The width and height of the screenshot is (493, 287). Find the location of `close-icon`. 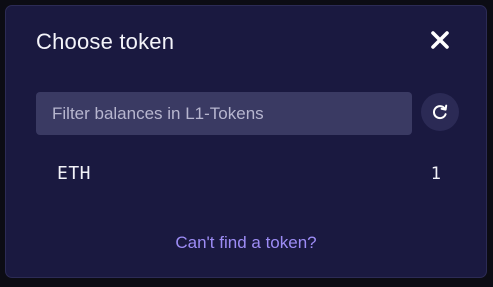

close-icon is located at coordinates (440, 40).